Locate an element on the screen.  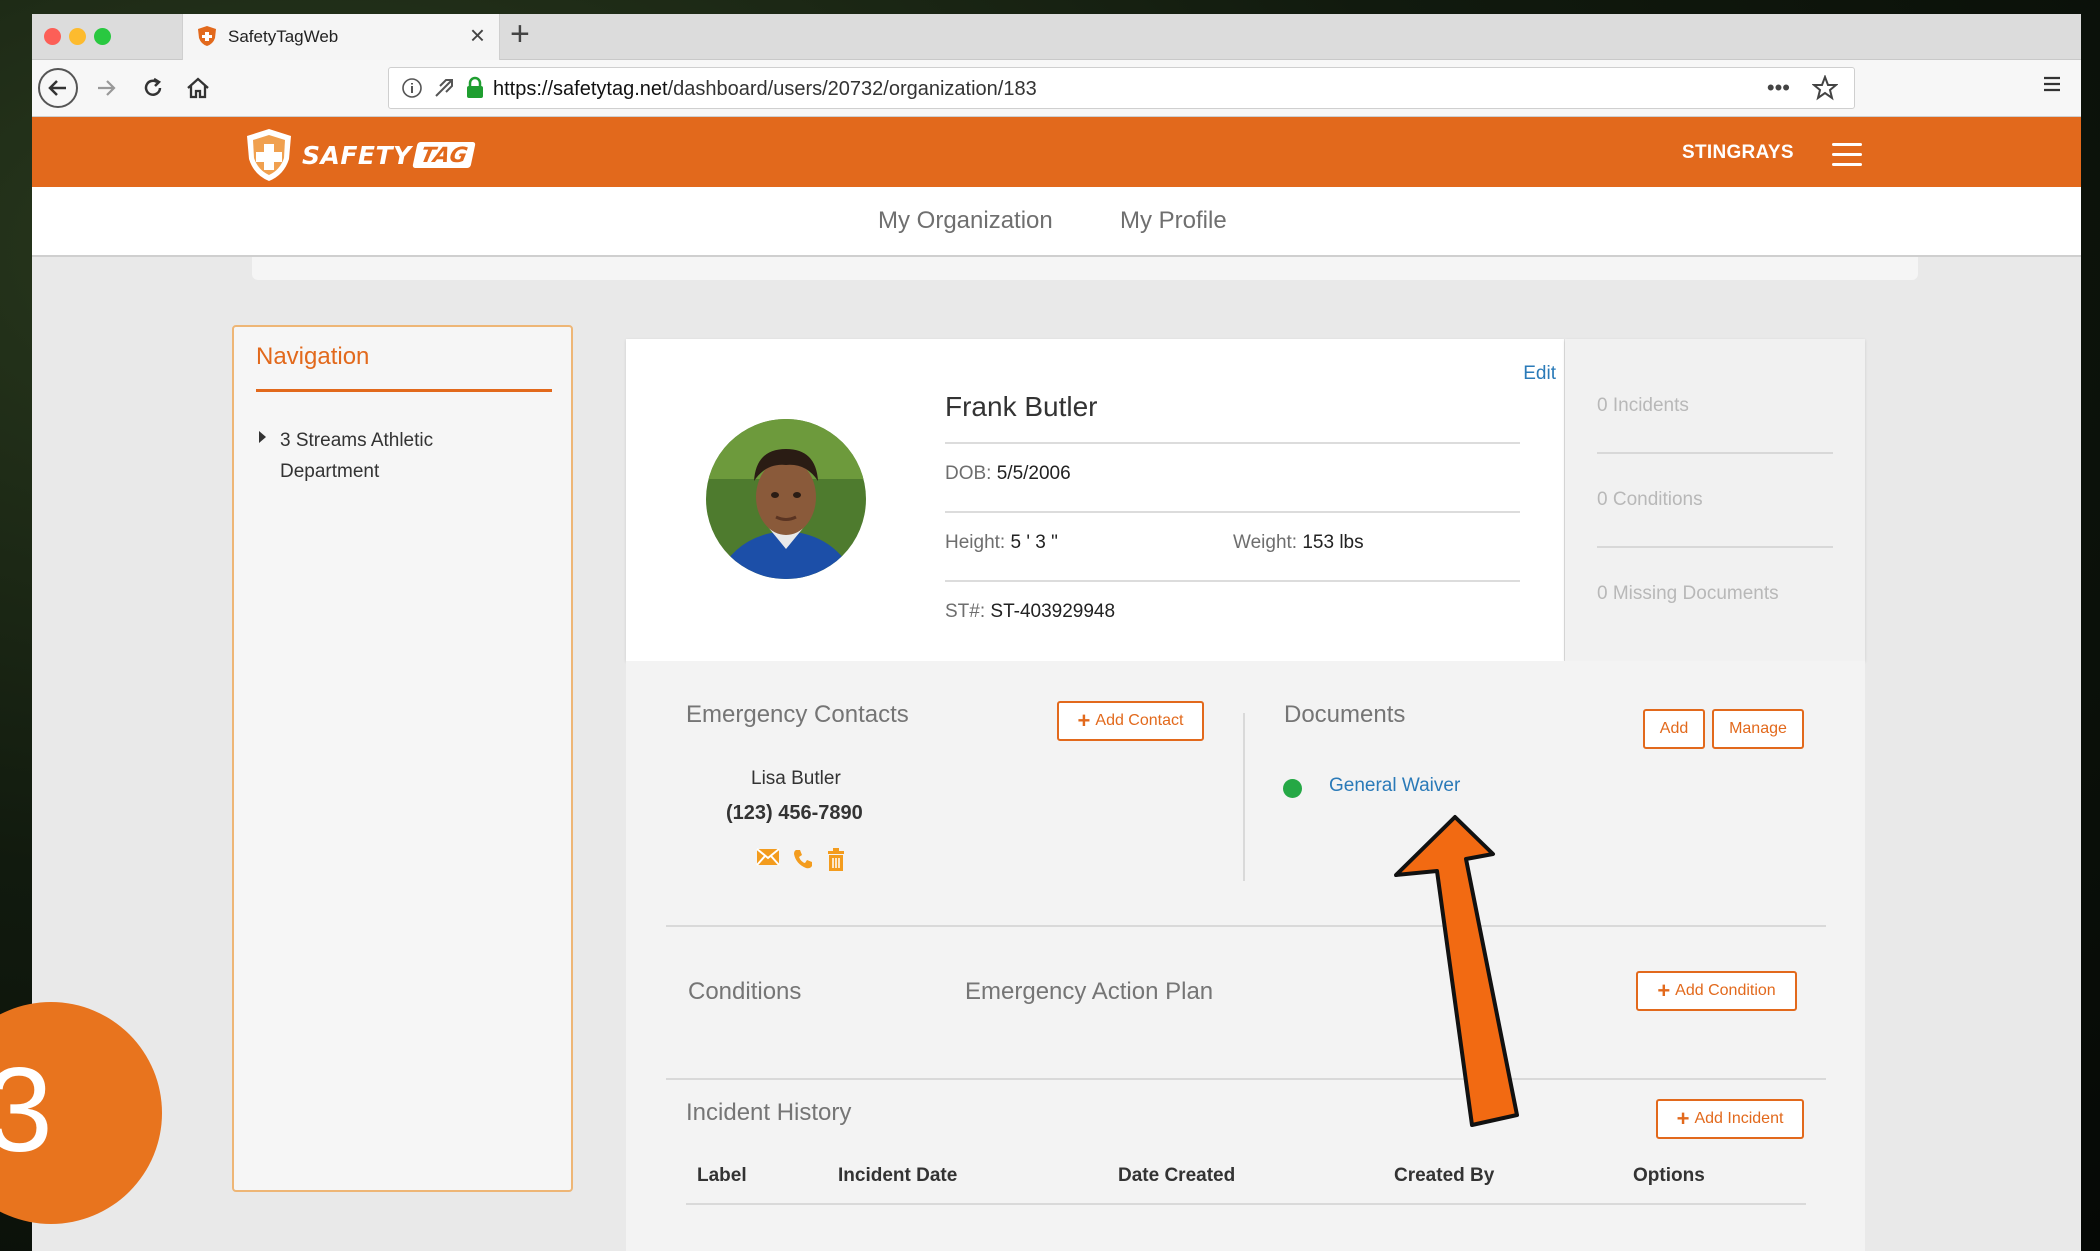
new-tab-icon: + is located at coordinates (520, 34).